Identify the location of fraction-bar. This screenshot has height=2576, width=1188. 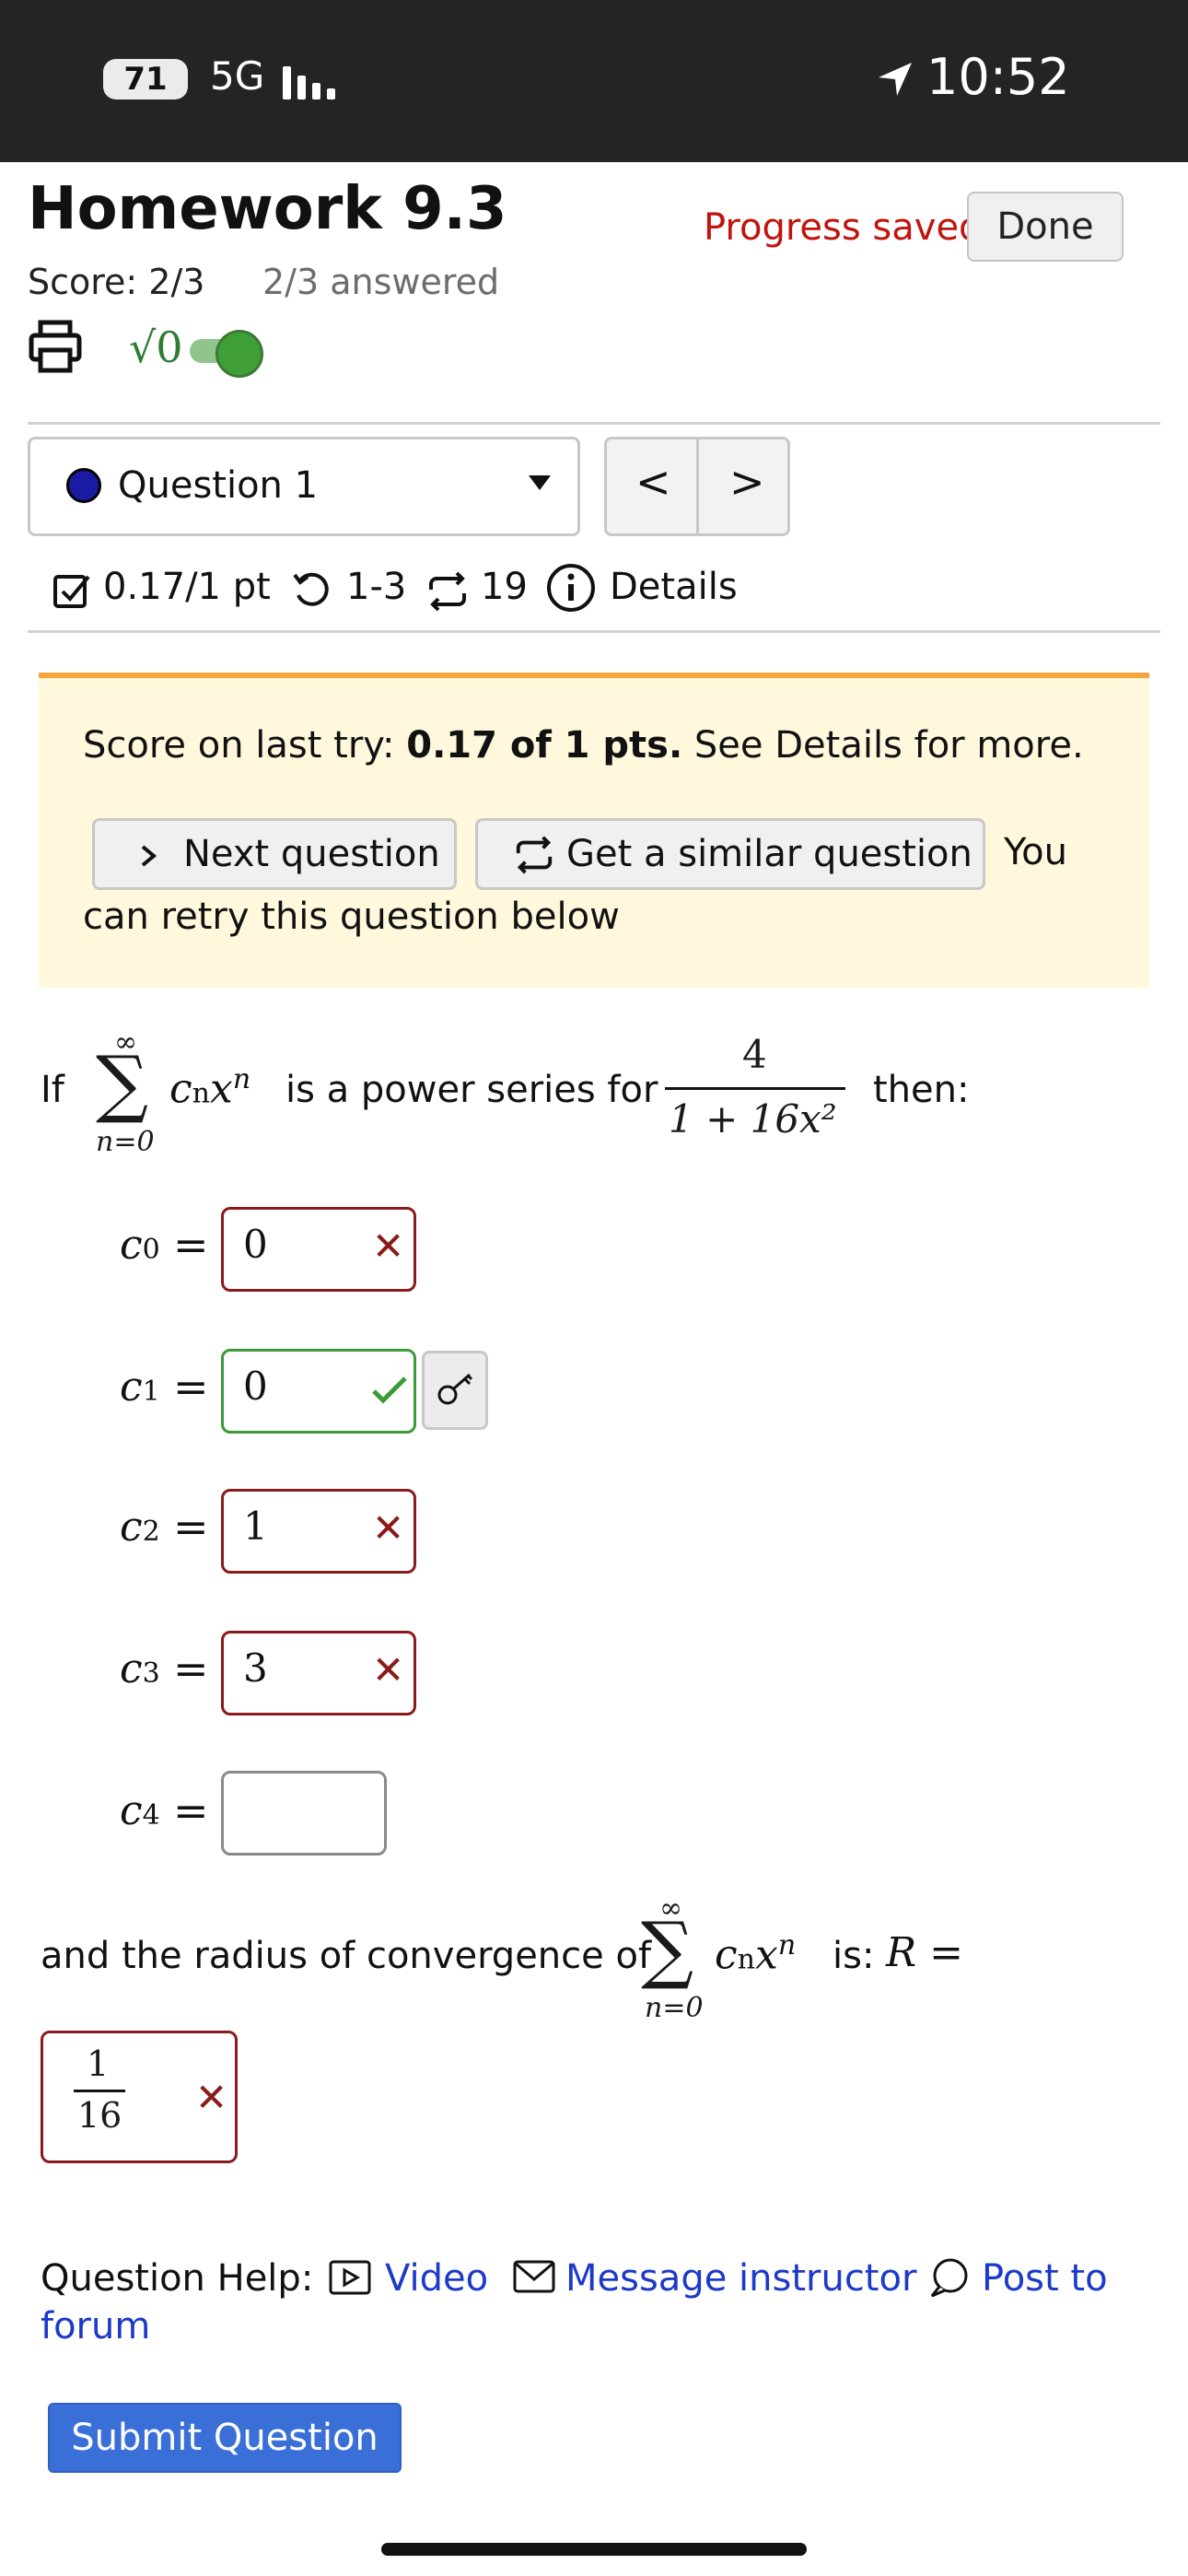
(755, 1088).